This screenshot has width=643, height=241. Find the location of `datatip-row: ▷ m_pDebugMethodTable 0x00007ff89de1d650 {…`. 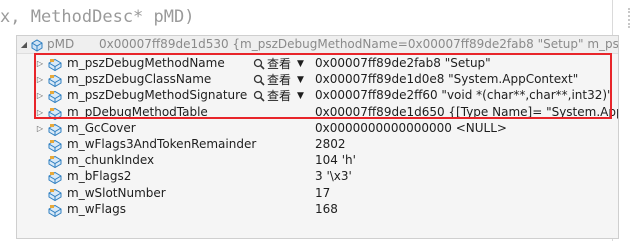

datatip-row: ▷ m_pDebugMethodTable 0x00007ff89de1d650 {… is located at coordinates (317, 112).